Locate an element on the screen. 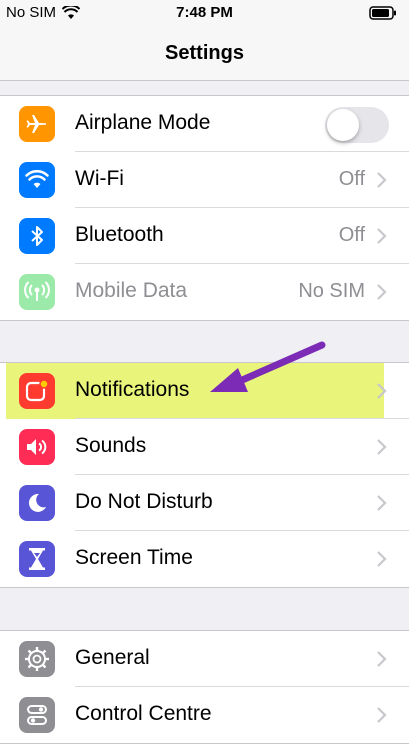 The image size is (409, 744). settings-row-screen-time: Screen Time is located at coordinates (204, 559).